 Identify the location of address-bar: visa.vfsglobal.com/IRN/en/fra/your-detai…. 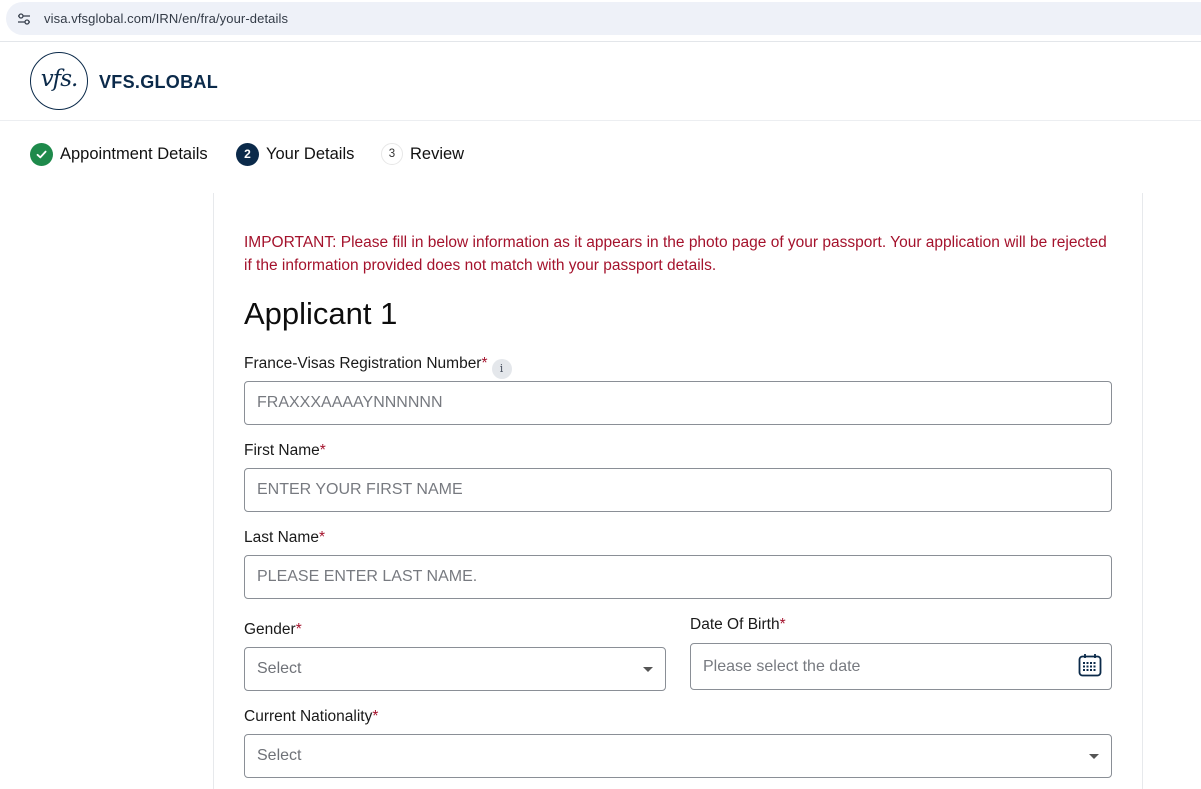
(603, 18).